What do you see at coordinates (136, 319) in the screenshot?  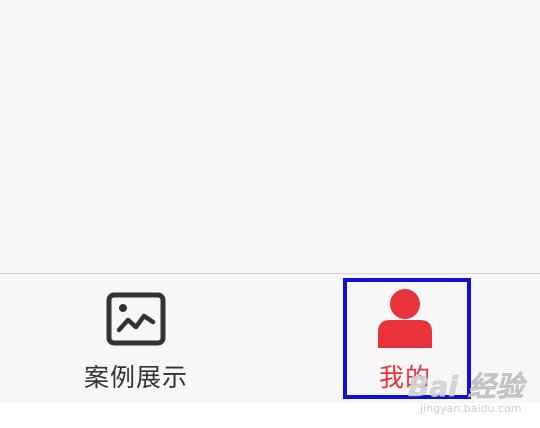 I see `image-gallery-icon` at bounding box center [136, 319].